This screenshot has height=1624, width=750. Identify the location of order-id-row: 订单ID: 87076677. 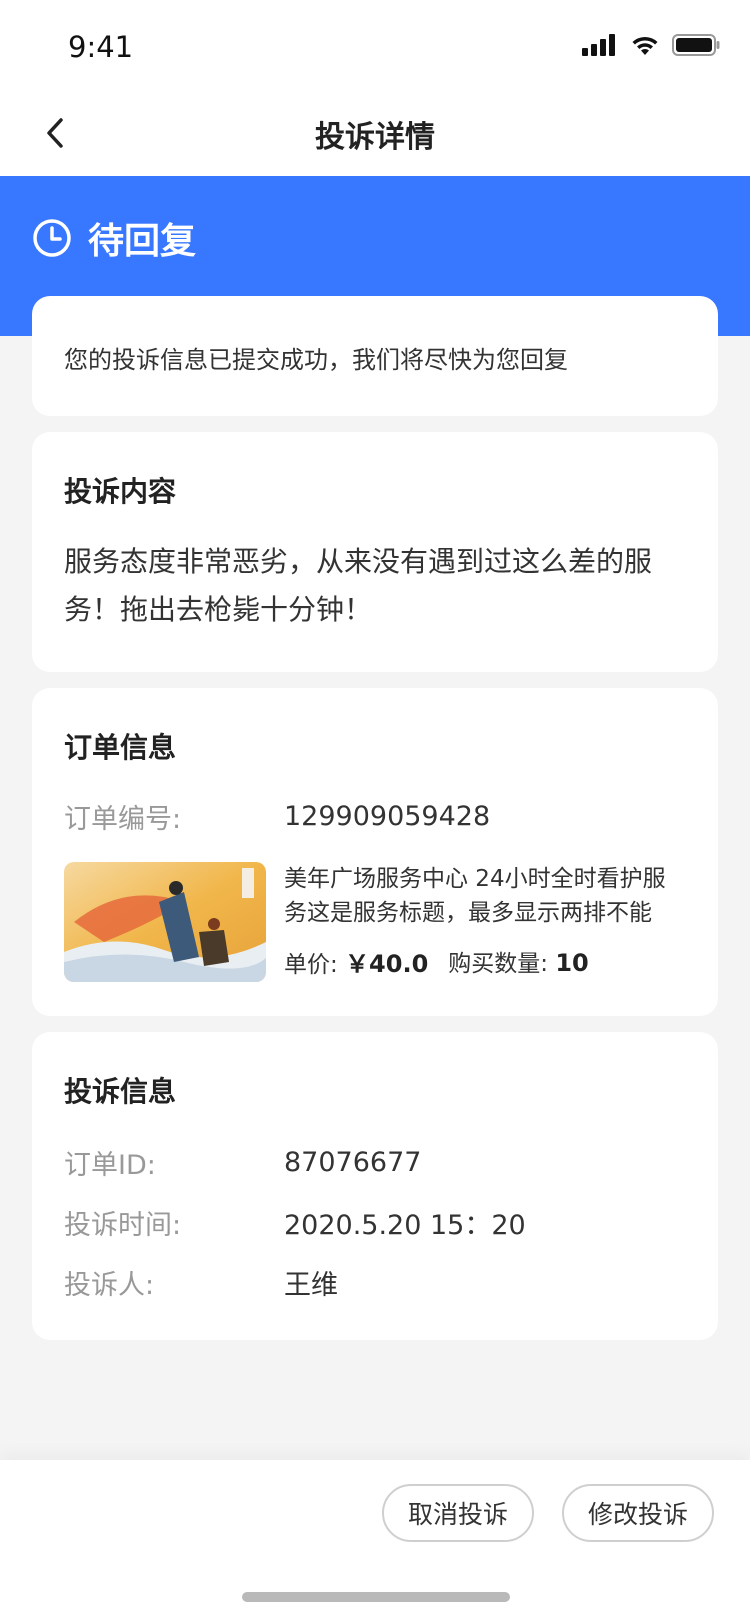
(375, 1162).